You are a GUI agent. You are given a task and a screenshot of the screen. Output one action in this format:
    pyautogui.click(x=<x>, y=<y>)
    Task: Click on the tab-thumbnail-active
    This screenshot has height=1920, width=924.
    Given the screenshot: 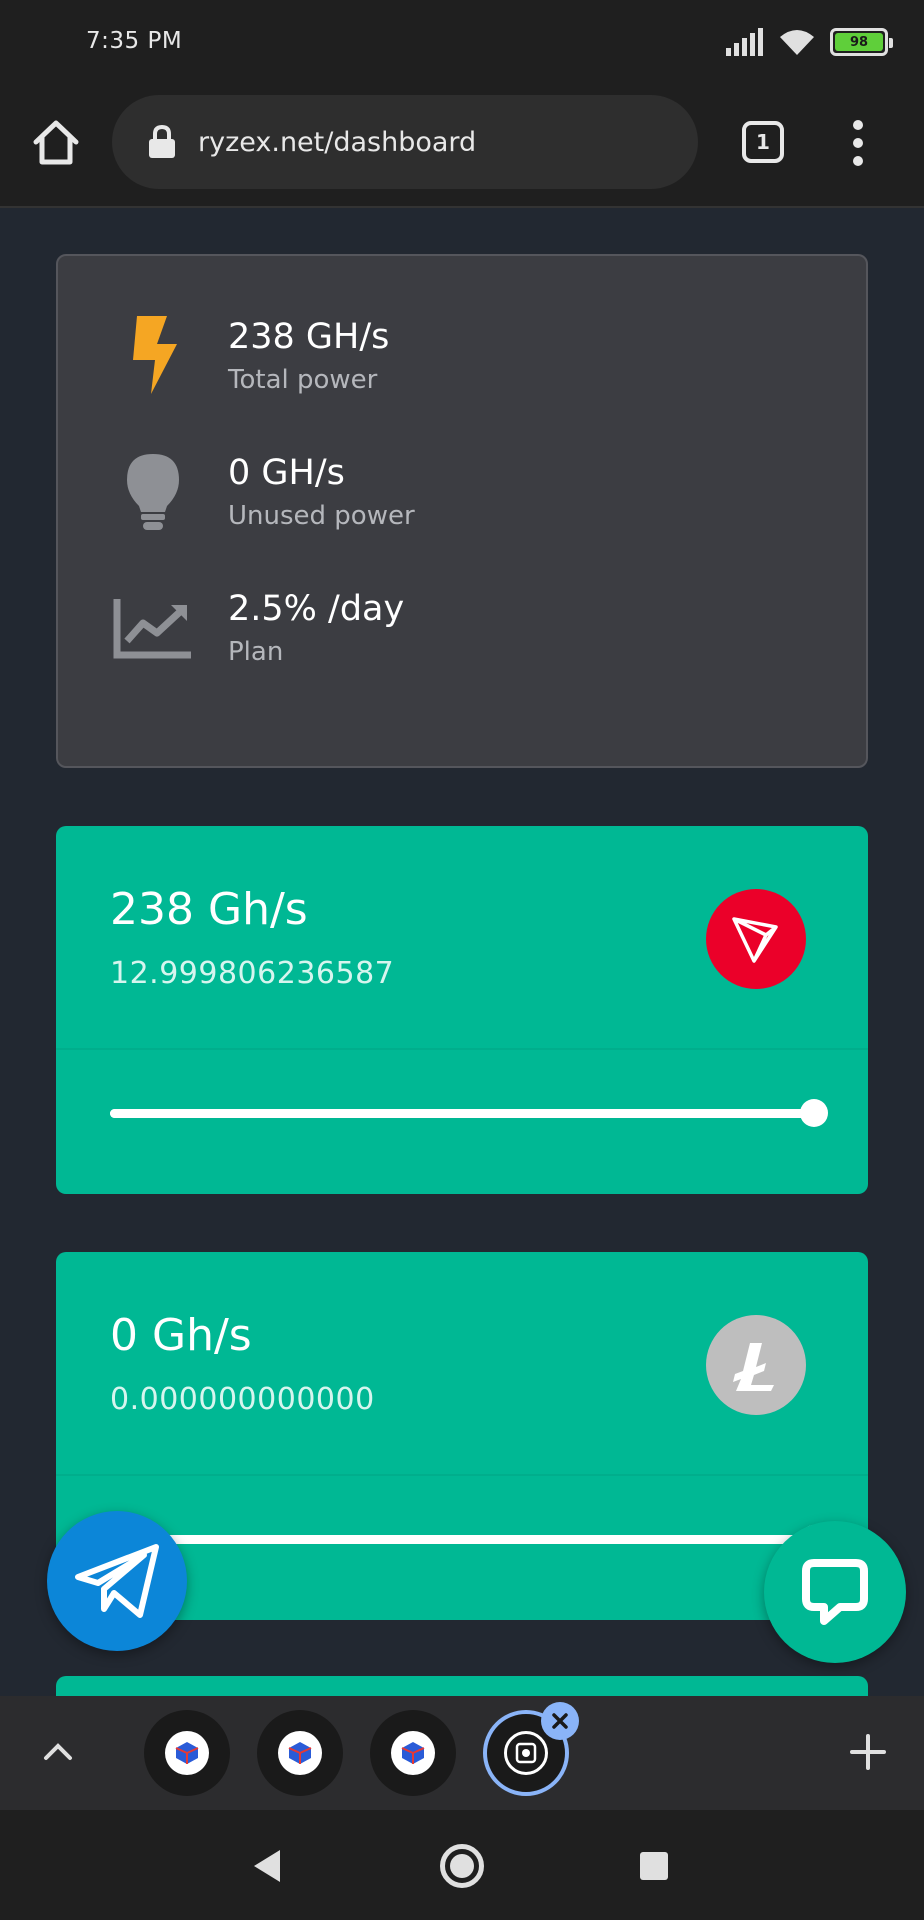 What is the action you would take?
    pyautogui.click(x=531, y=1749)
    